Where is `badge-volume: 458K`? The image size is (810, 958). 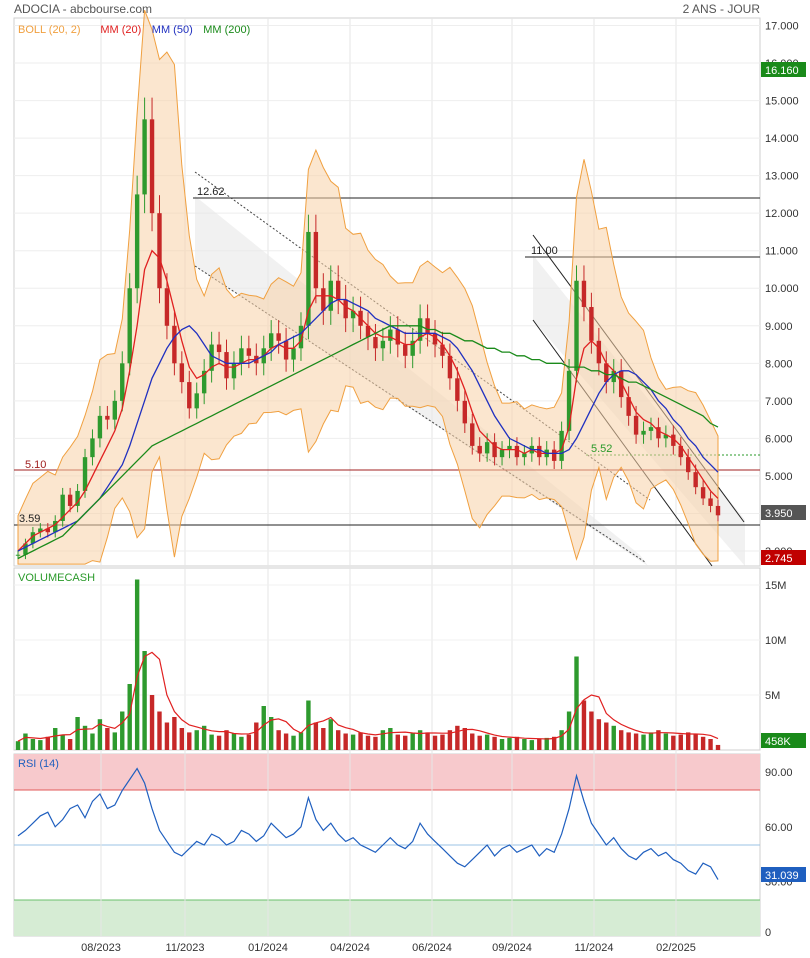 badge-volume: 458K is located at coordinates (783, 740).